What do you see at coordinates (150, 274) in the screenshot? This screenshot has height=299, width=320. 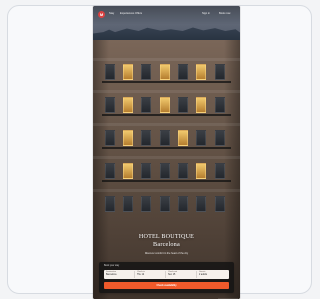 I see `check-in-field: Check-in Thu 12` at bounding box center [150, 274].